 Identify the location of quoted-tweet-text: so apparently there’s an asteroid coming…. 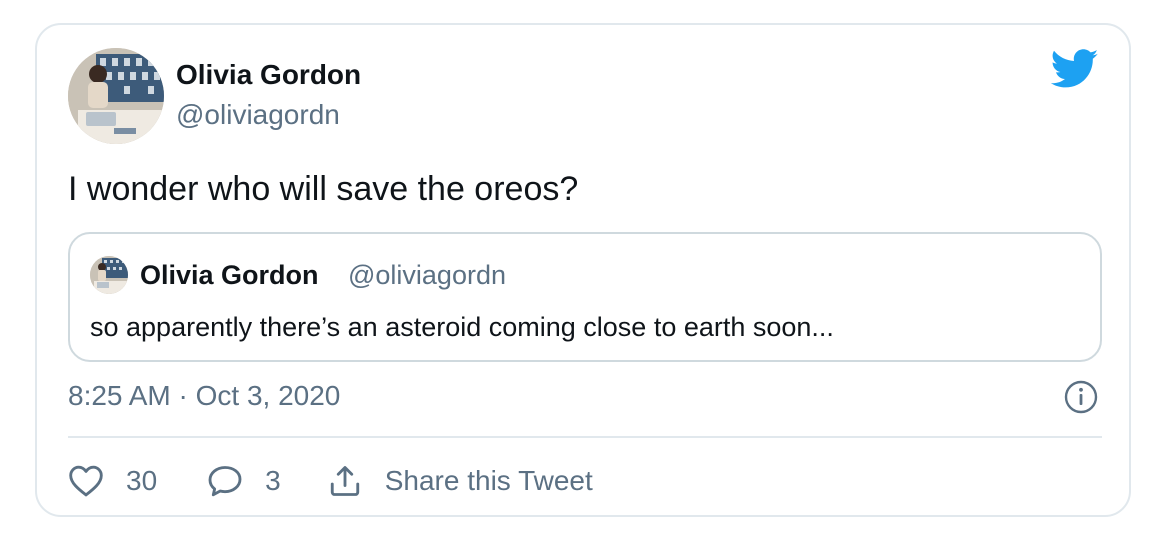
(462, 327).